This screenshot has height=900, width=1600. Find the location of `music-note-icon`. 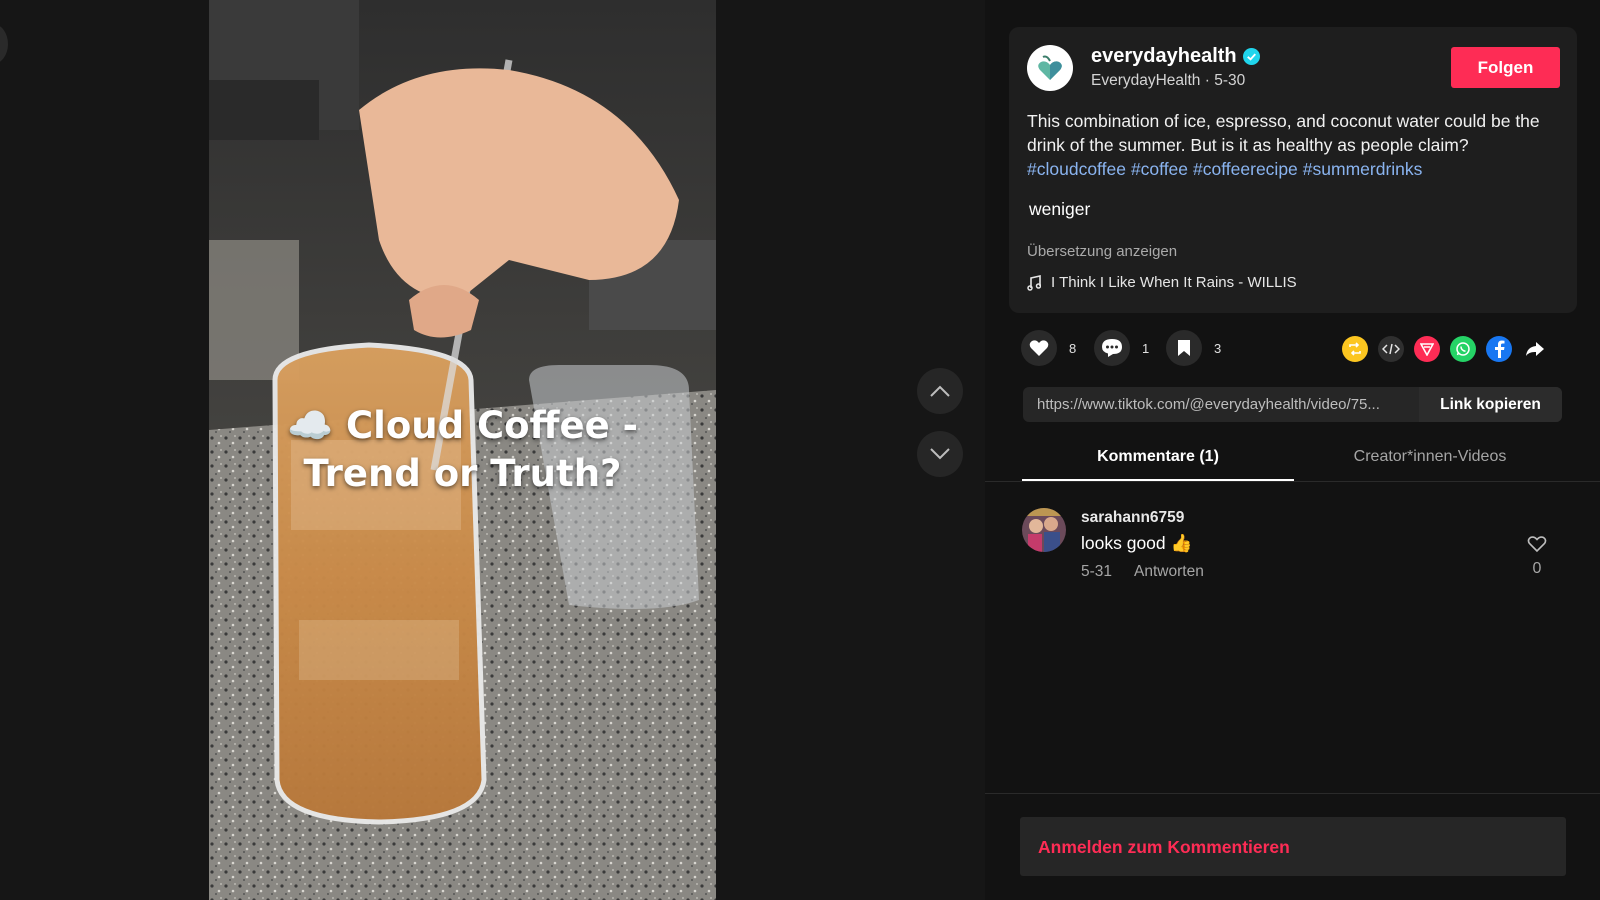

music-note-icon is located at coordinates (1034, 282).